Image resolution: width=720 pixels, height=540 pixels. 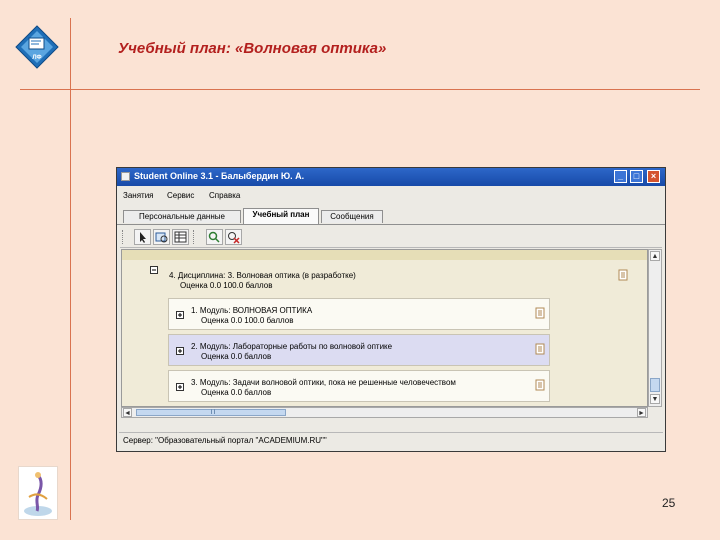 What do you see at coordinates (653, 176) in the screenshot?
I see `close-button: ×` at bounding box center [653, 176].